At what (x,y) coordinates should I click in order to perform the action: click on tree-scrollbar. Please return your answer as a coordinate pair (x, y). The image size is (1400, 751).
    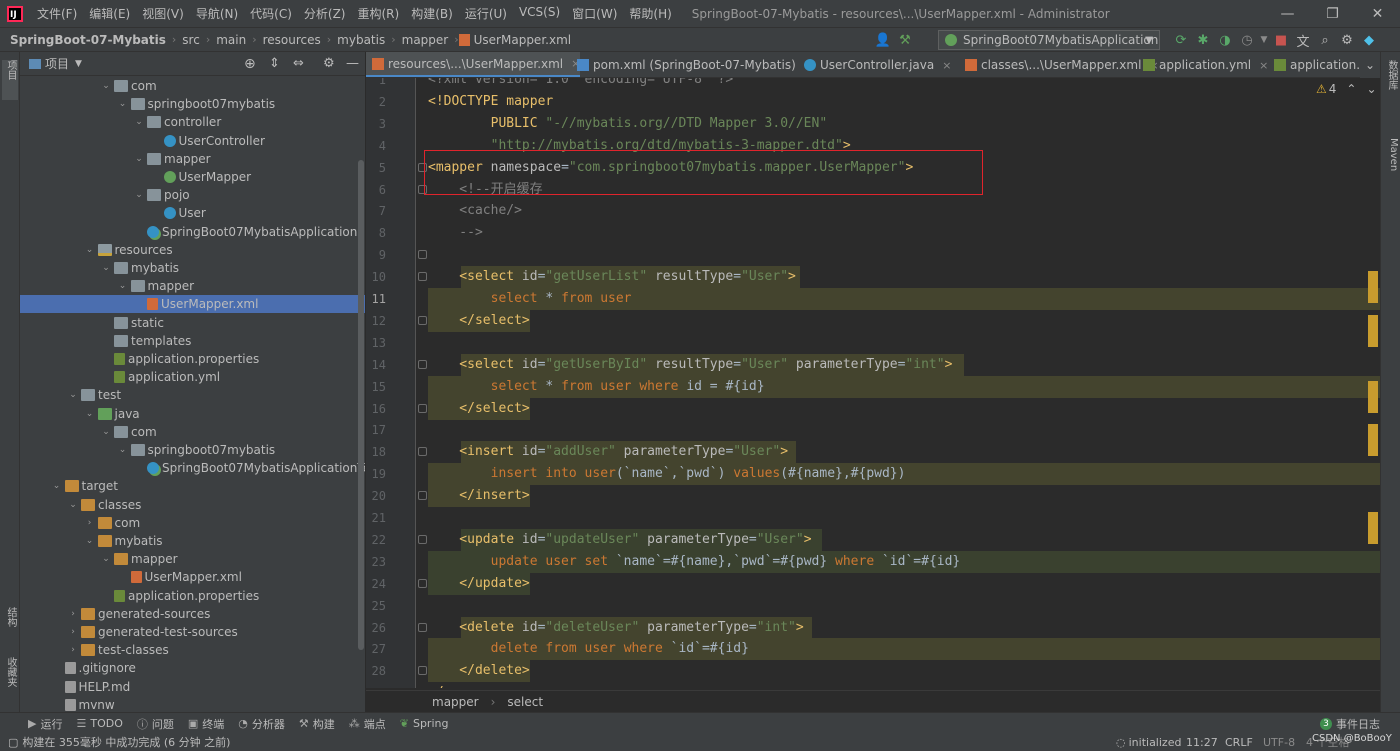
    Looking at the image, I should click on (361, 405).